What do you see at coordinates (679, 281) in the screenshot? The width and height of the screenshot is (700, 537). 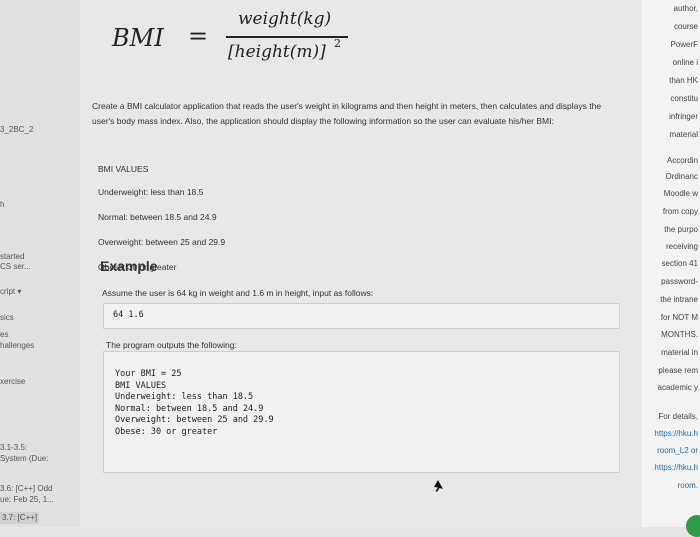 I see `notice-line: password-` at bounding box center [679, 281].